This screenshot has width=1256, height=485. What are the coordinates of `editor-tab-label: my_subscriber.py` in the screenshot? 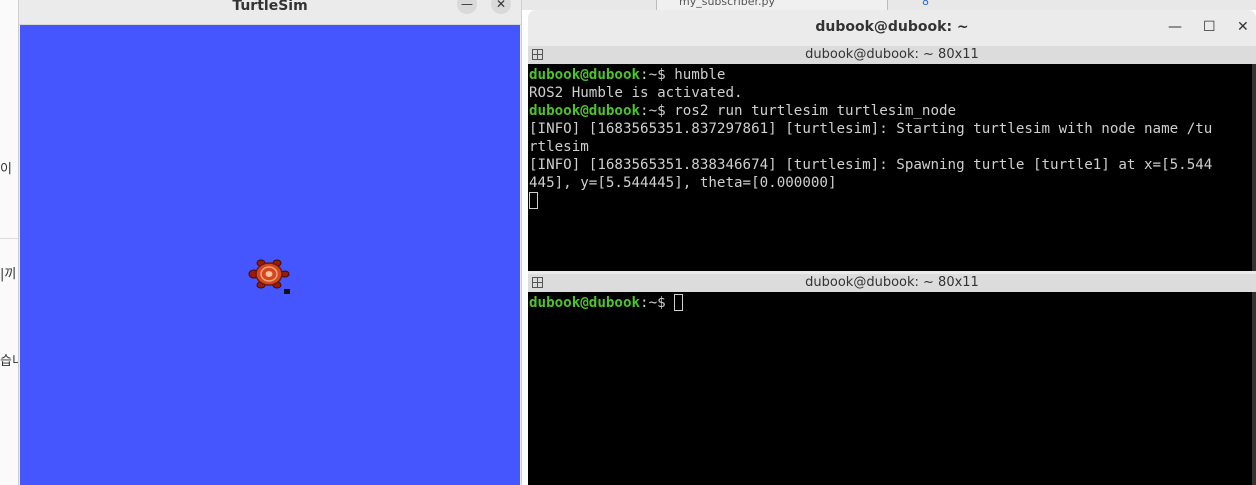 It's located at (727, 4).